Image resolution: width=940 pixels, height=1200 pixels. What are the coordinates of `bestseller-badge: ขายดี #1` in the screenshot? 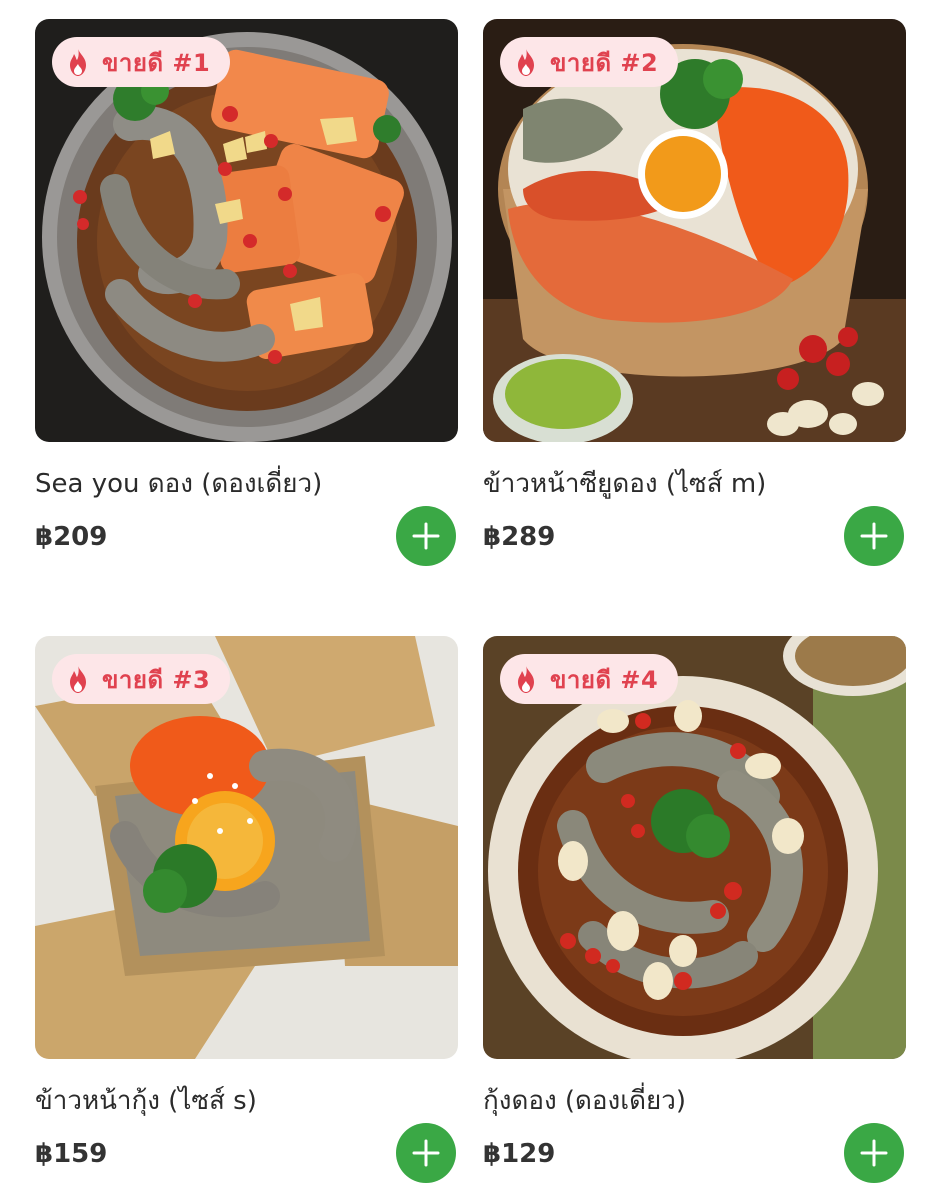 It's located at (141, 62).